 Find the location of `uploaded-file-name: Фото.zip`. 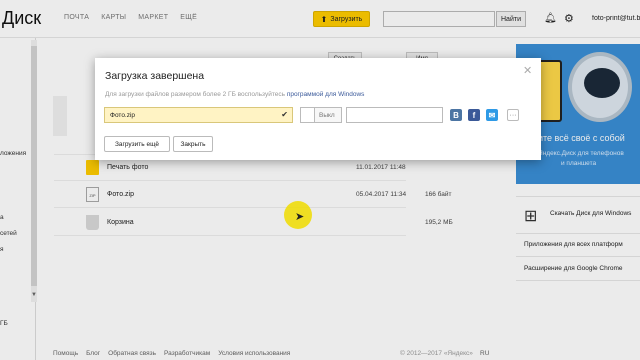

uploaded-file-name: Фото.zip is located at coordinates (123, 115).